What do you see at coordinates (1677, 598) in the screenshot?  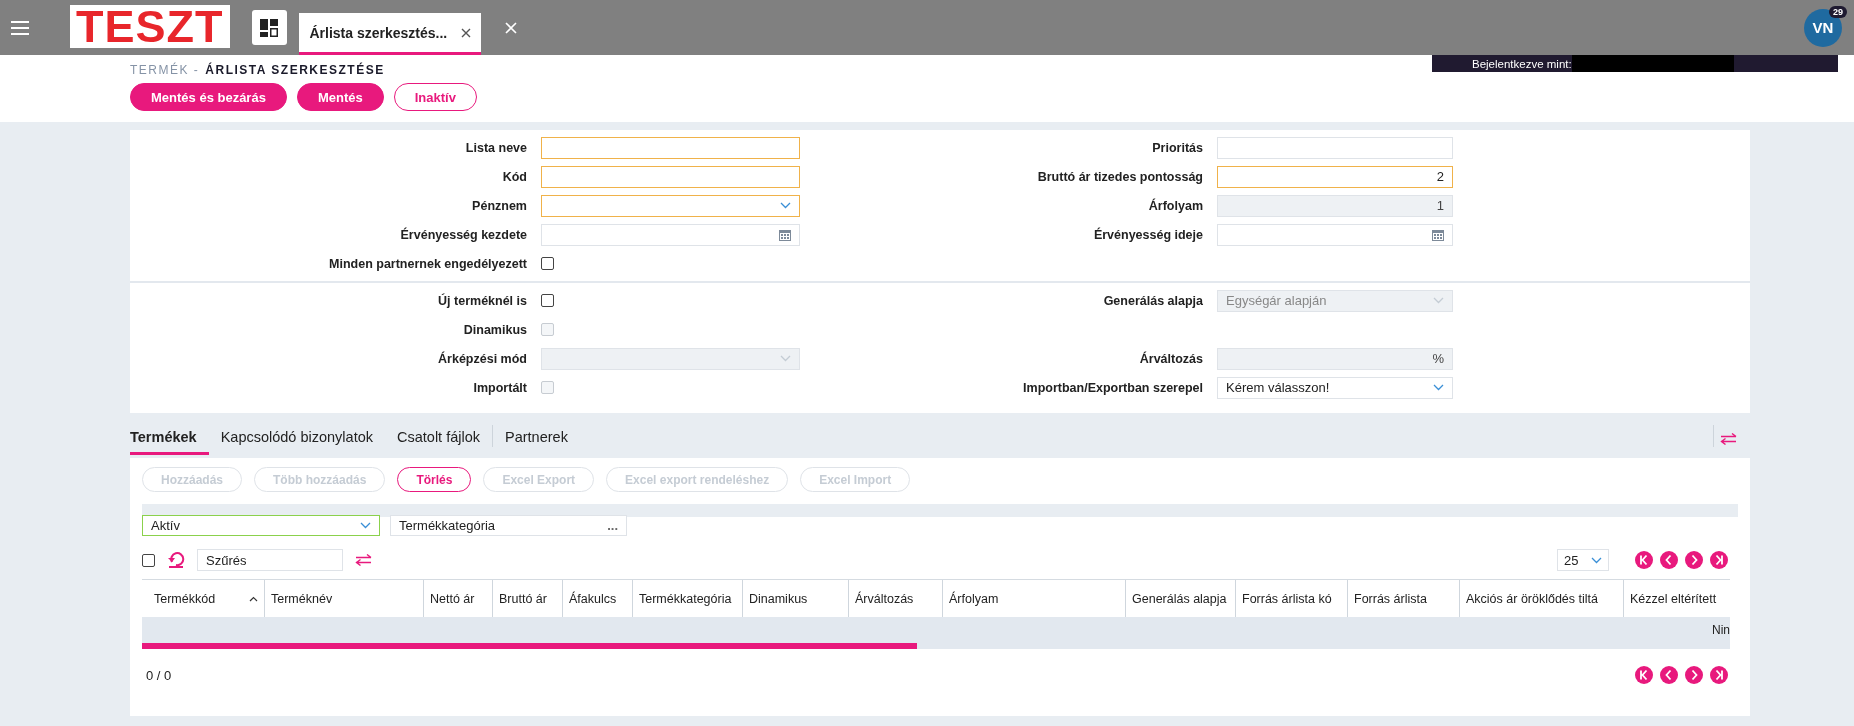 I see `column-header: Kézzel eltérített` at bounding box center [1677, 598].